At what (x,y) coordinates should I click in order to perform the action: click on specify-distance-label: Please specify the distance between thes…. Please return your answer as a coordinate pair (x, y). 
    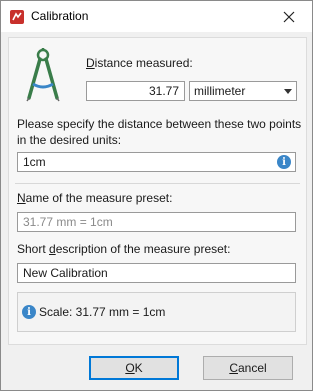
    Looking at the image, I should click on (159, 132).